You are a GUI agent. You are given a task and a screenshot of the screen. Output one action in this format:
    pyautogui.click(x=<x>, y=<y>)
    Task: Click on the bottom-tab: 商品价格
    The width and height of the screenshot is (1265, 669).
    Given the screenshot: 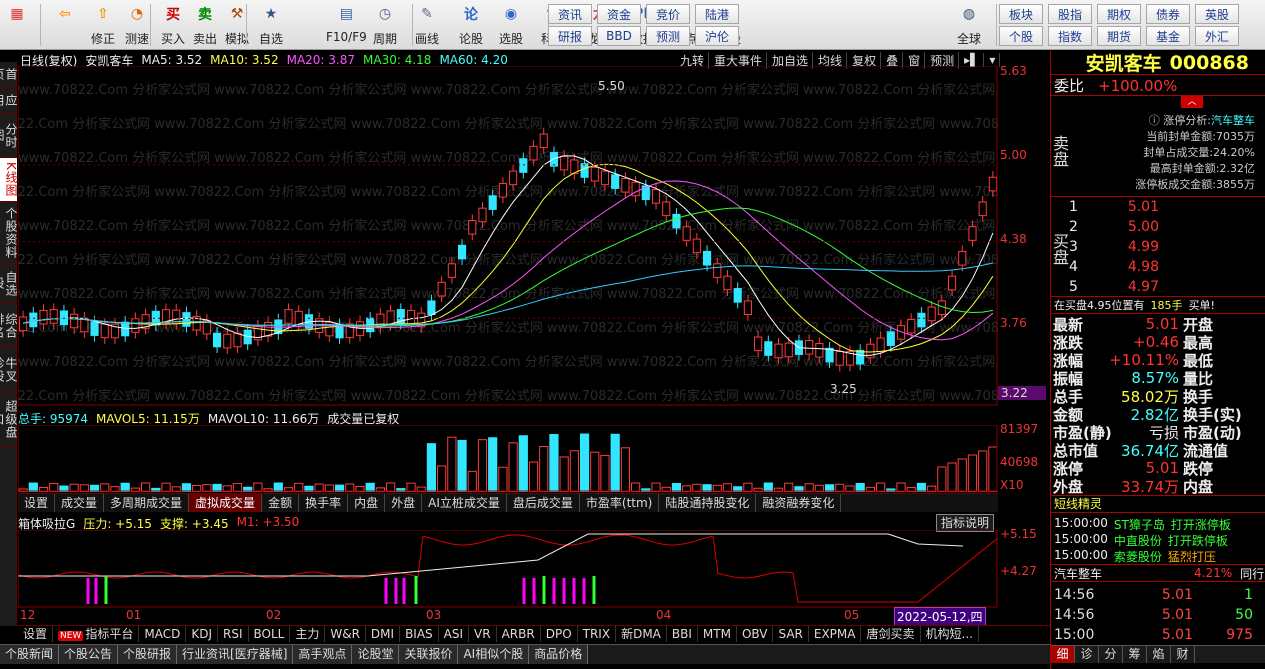 What is the action you would take?
    pyautogui.click(x=559, y=654)
    